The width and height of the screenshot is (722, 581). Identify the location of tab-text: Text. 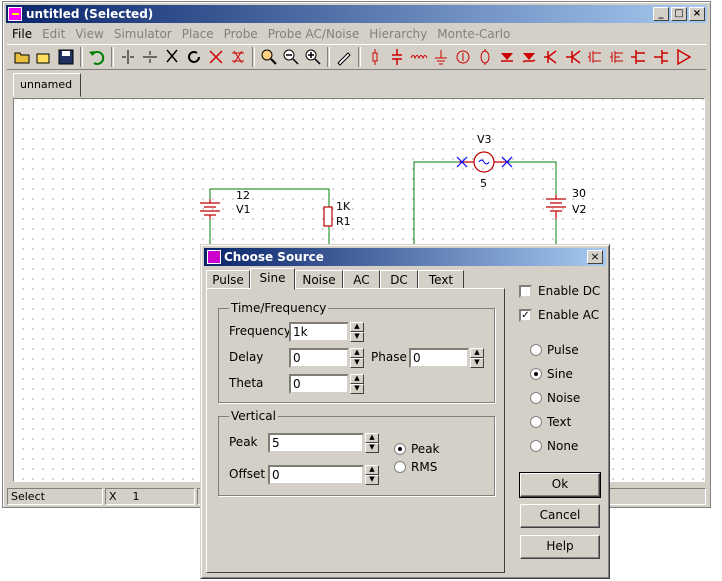
(441, 279).